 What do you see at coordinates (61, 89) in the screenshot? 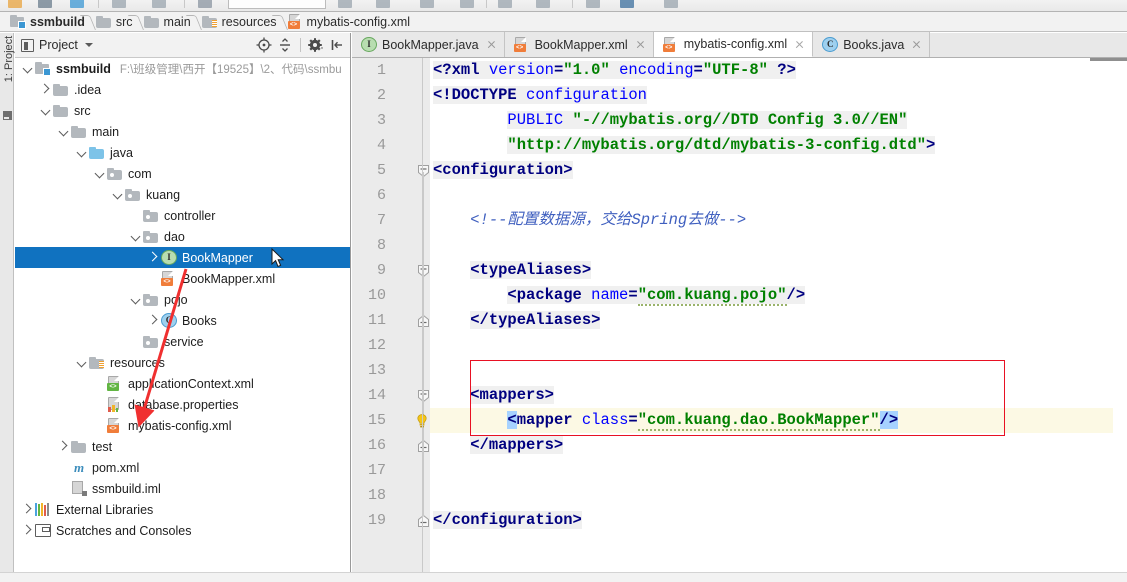
I see `folder-icon` at bounding box center [61, 89].